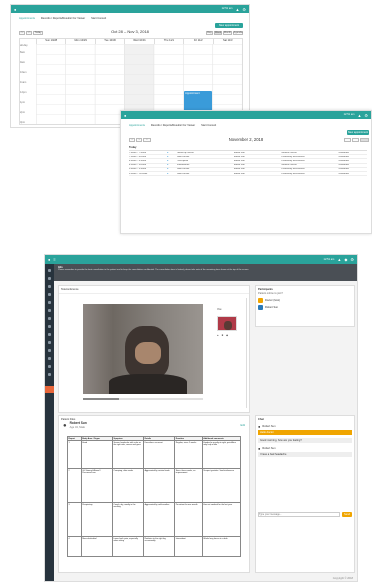 Image resolution: width=372 pixels, height=582 pixels. I want to click on row-status: Scheduled, so click(343, 173).